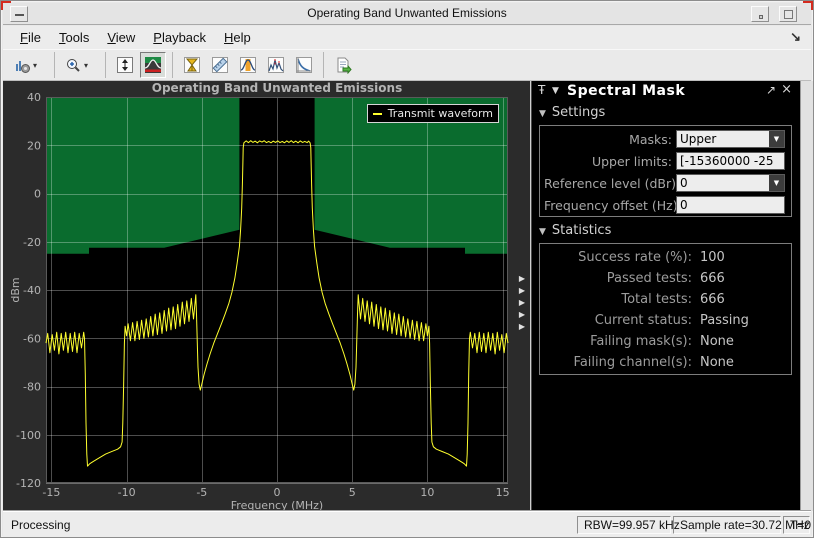 The height and width of the screenshot is (538, 814). What do you see at coordinates (277, 505) in the screenshot?
I see `svg-text: Frequency (MHz)` at bounding box center [277, 505].